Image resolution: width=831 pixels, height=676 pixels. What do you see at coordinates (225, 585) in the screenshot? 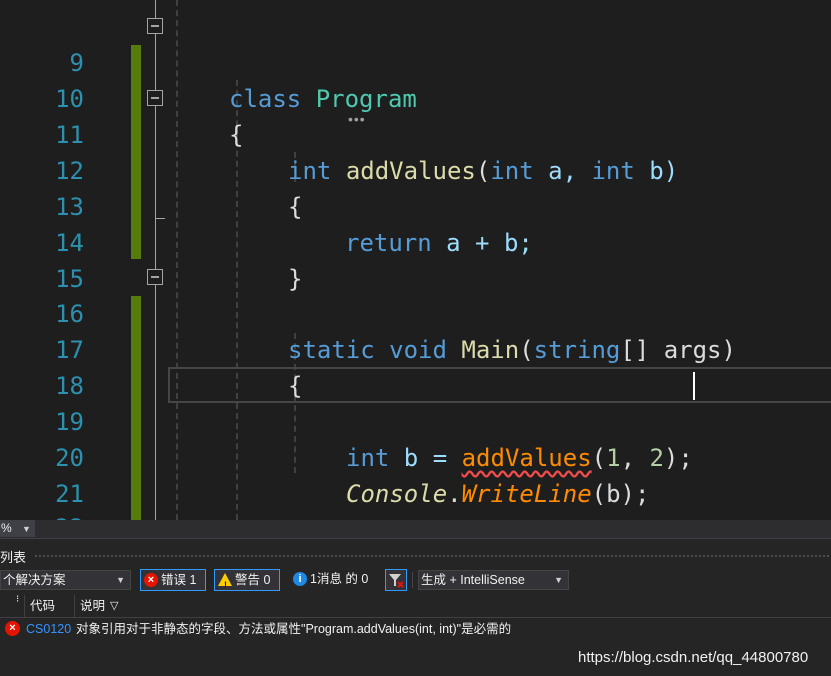
I see `warning-mark: !` at bounding box center [225, 585].